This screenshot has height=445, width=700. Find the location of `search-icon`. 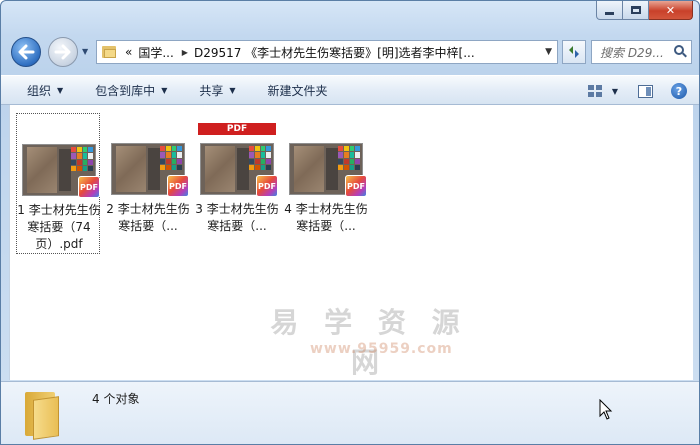

search-icon is located at coordinates (681, 52).